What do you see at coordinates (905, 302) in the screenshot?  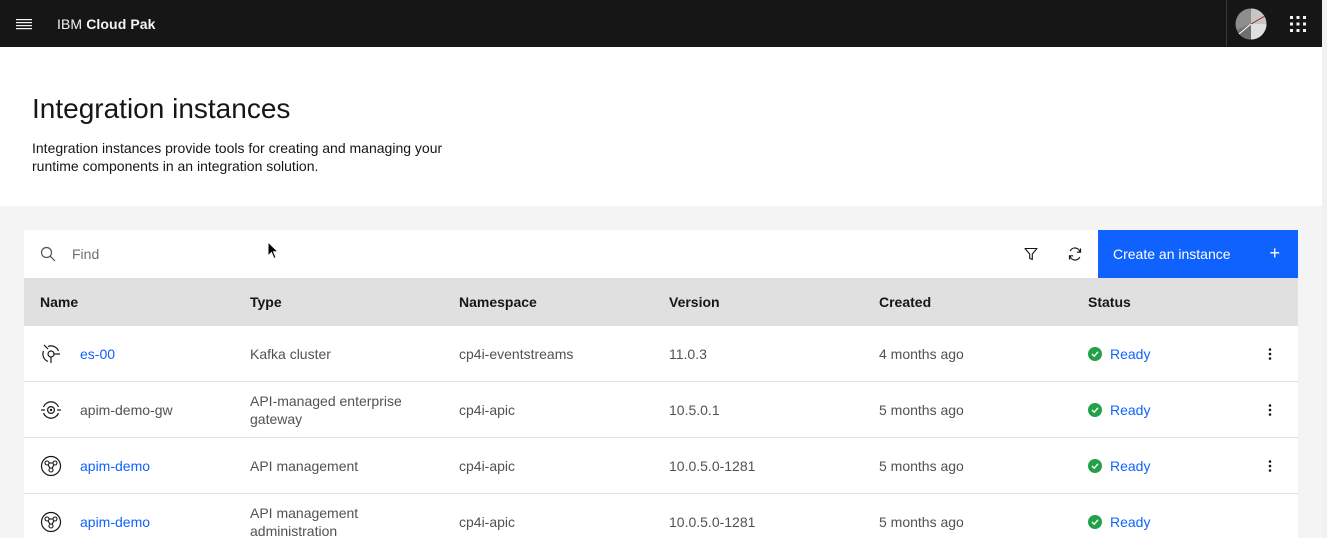 I see `column-header-created: Created` at bounding box center [905, 302].